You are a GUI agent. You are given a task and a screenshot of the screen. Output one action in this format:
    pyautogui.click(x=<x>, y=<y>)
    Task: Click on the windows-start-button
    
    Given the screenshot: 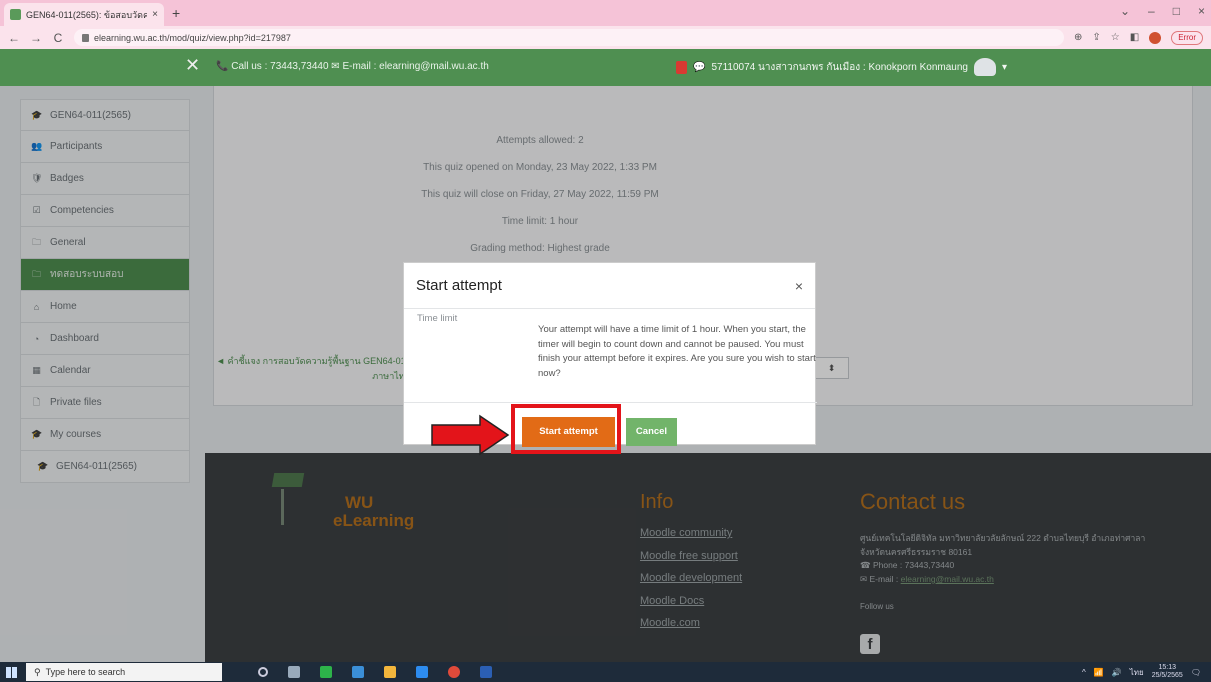 What is the action you would take?
    pyautogui.click(x=11, y=672)
    